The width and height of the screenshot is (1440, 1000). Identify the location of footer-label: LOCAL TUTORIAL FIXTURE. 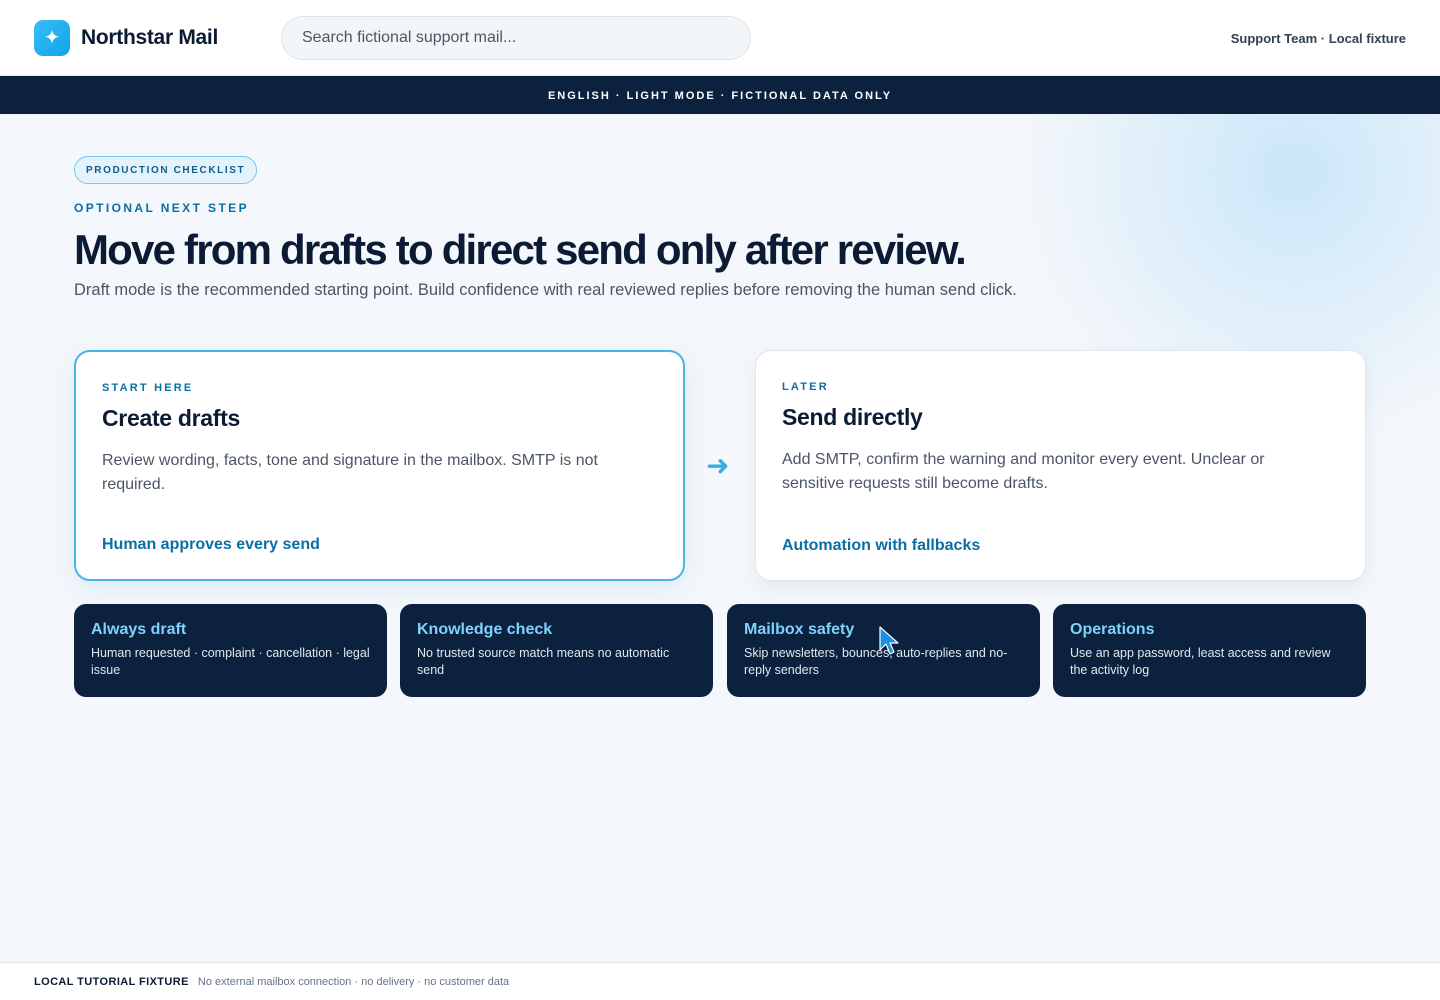
(111, 982).